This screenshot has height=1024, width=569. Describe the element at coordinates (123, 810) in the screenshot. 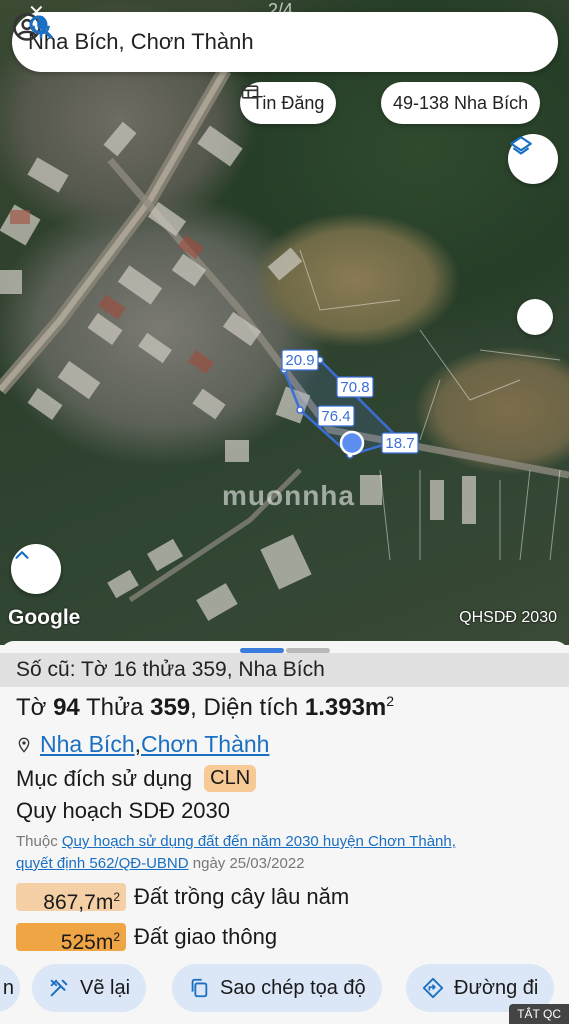

I see `plan-title: Quy hoạch SDĐ 2030` at that location.